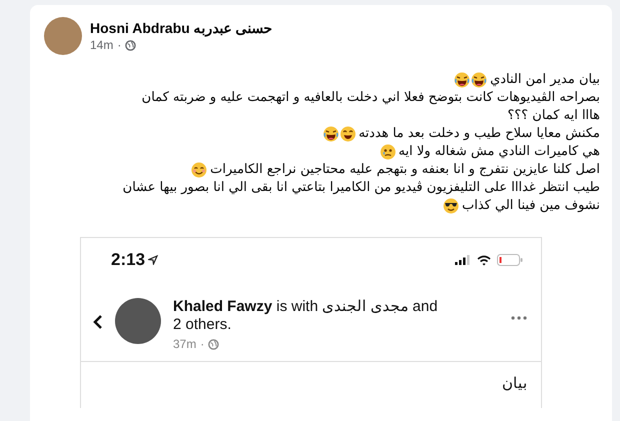  Describe the element at coordinates (553, 116) in the screenshot. I see `post-text-line: هااا ايه كمان ؟؟؟` at that location.